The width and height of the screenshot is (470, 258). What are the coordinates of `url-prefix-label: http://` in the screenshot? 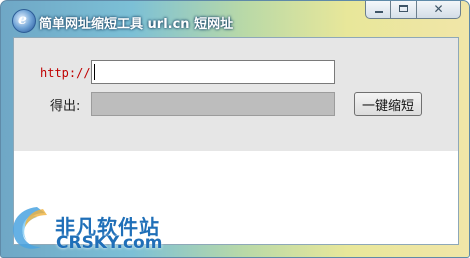 It's located at (65, 73).